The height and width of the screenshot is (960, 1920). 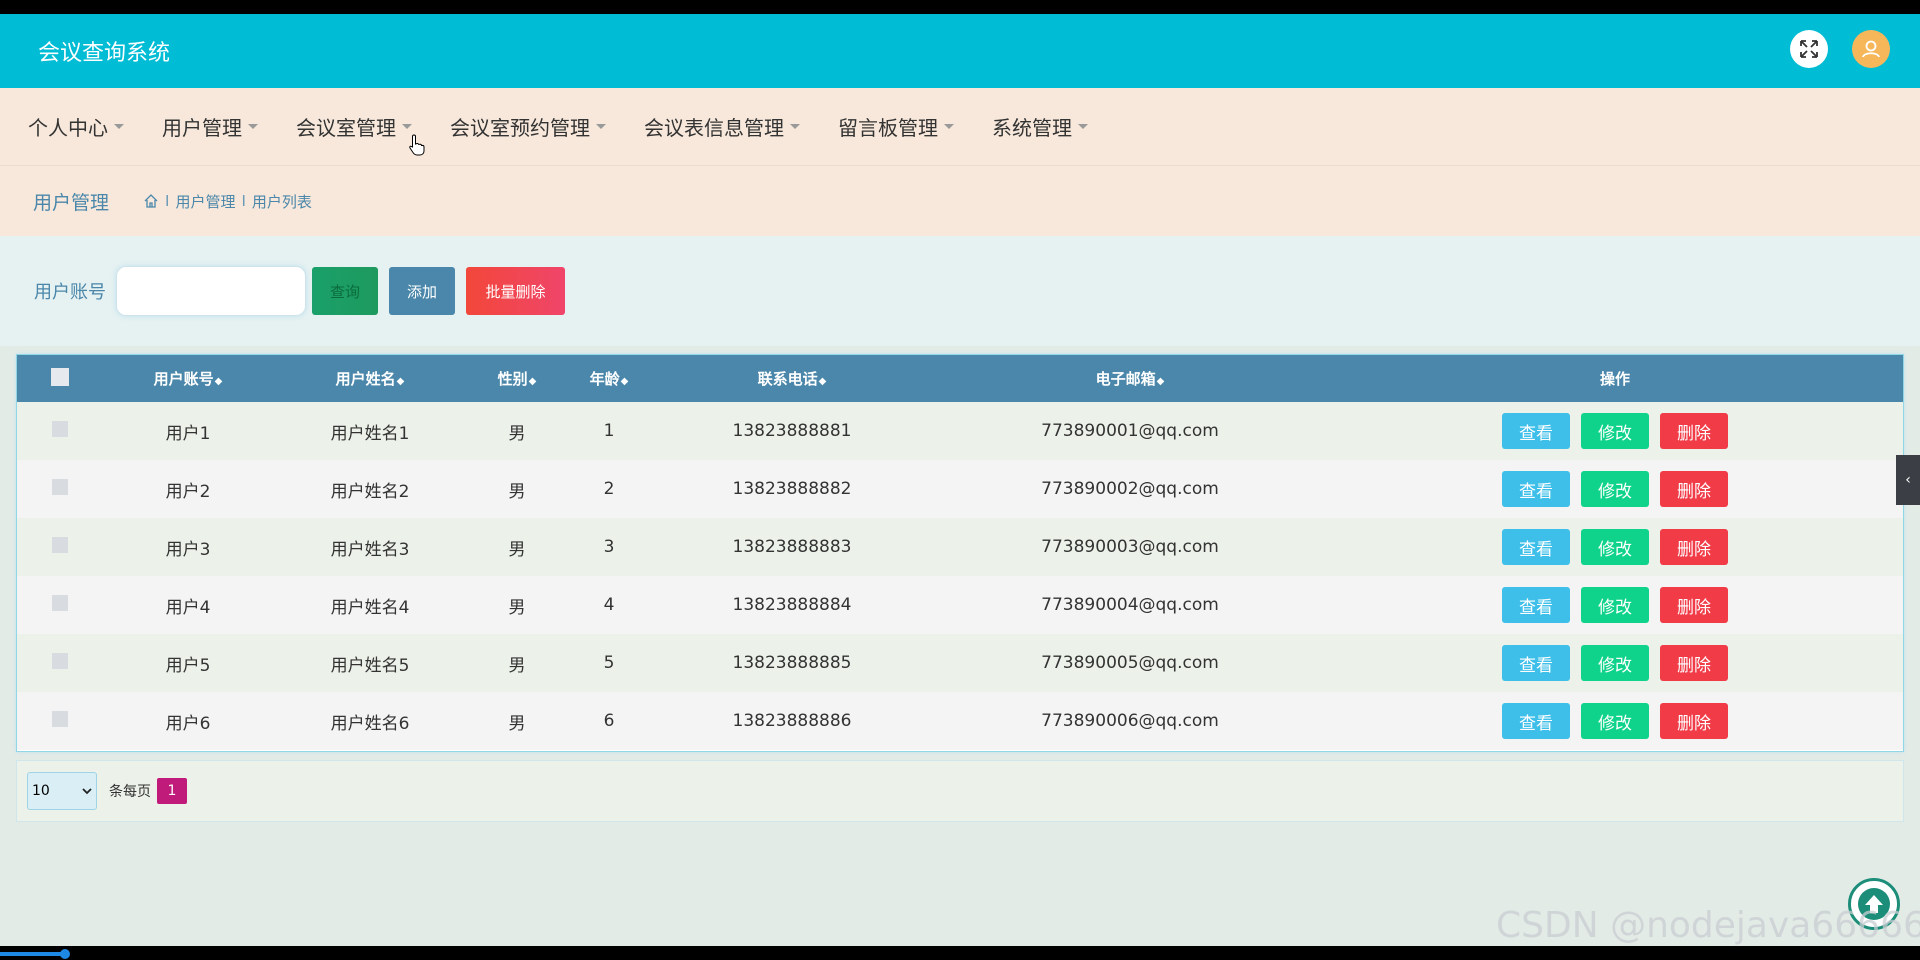 I want to click on cell-account: 用户5, so click(x=188, y=665).